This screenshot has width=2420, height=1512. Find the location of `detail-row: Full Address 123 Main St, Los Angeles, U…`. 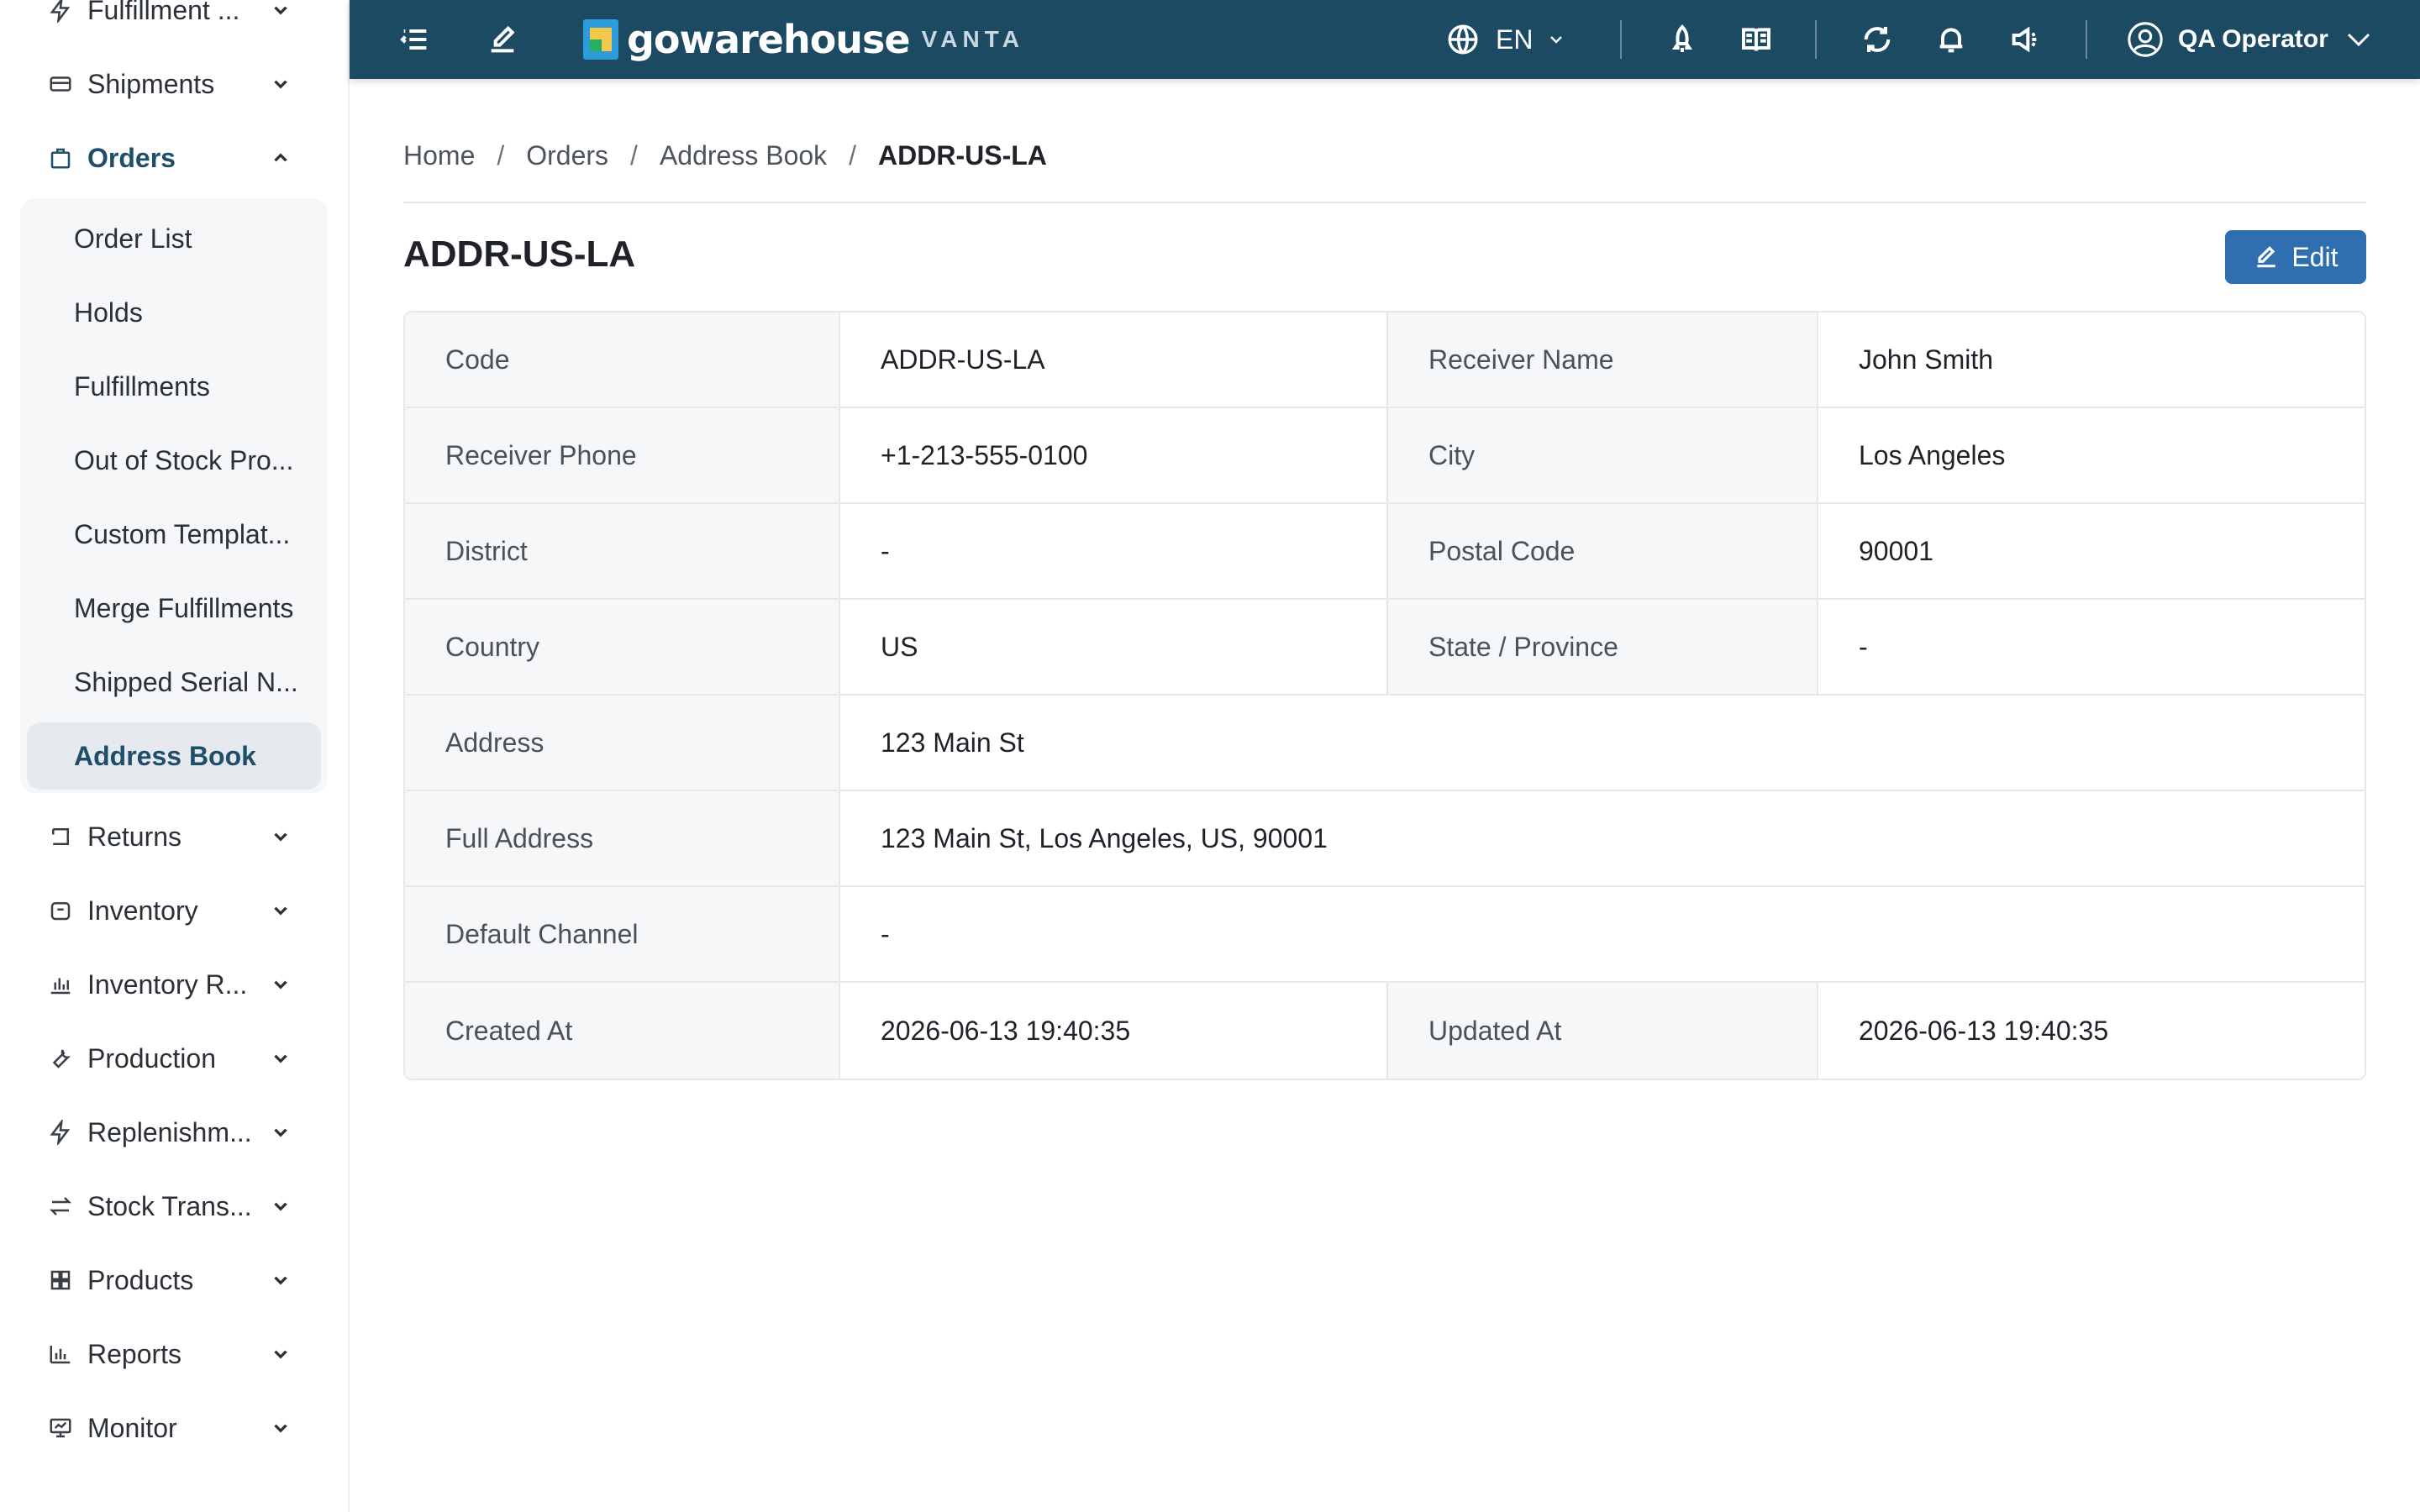

detail-row: Full Address 123 Main St, Los Angeles, U… is located at coordinates (1385, 839).